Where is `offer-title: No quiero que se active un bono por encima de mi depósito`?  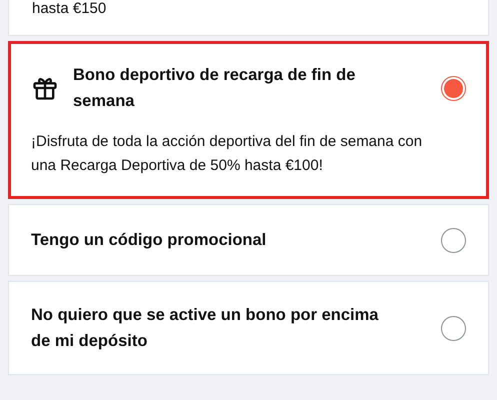
offer-title: No quiero que se active un bono por encima de mi depósito is located at coordinates (205, 328).